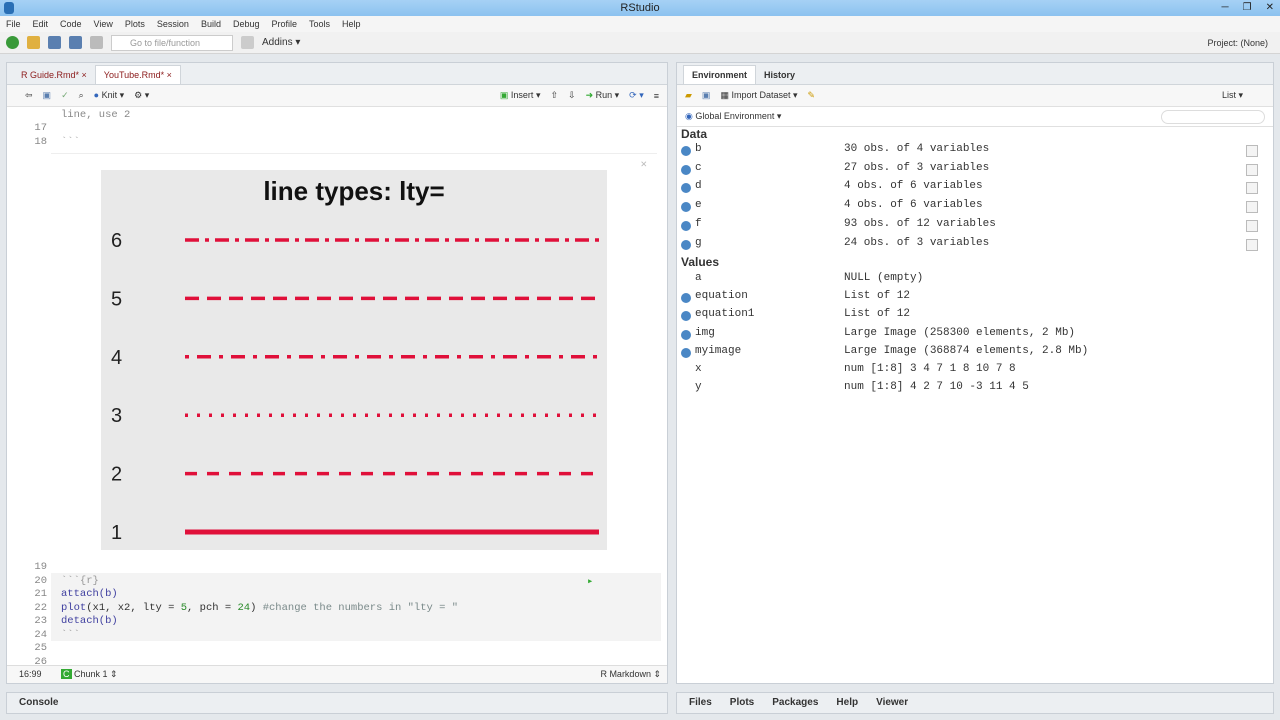  Describe the element at coordinates (1232, 95) in the screenshot. I see `view-mode-select: List ▾` at that location.